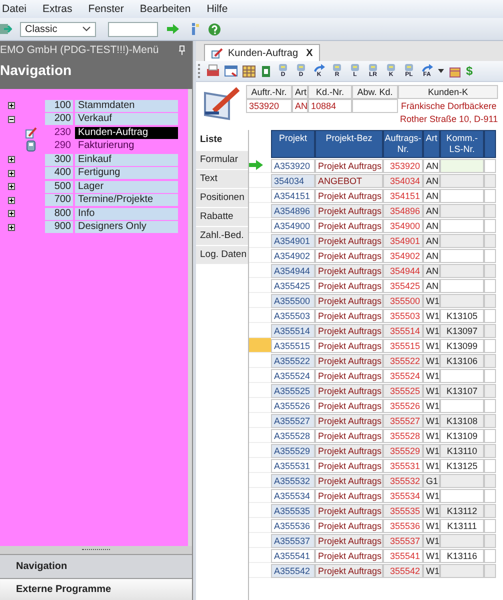  Describe the element at coordinates (269, 92) in the screenshot. I see `field-label: Auftr.-Nr.` at that location.